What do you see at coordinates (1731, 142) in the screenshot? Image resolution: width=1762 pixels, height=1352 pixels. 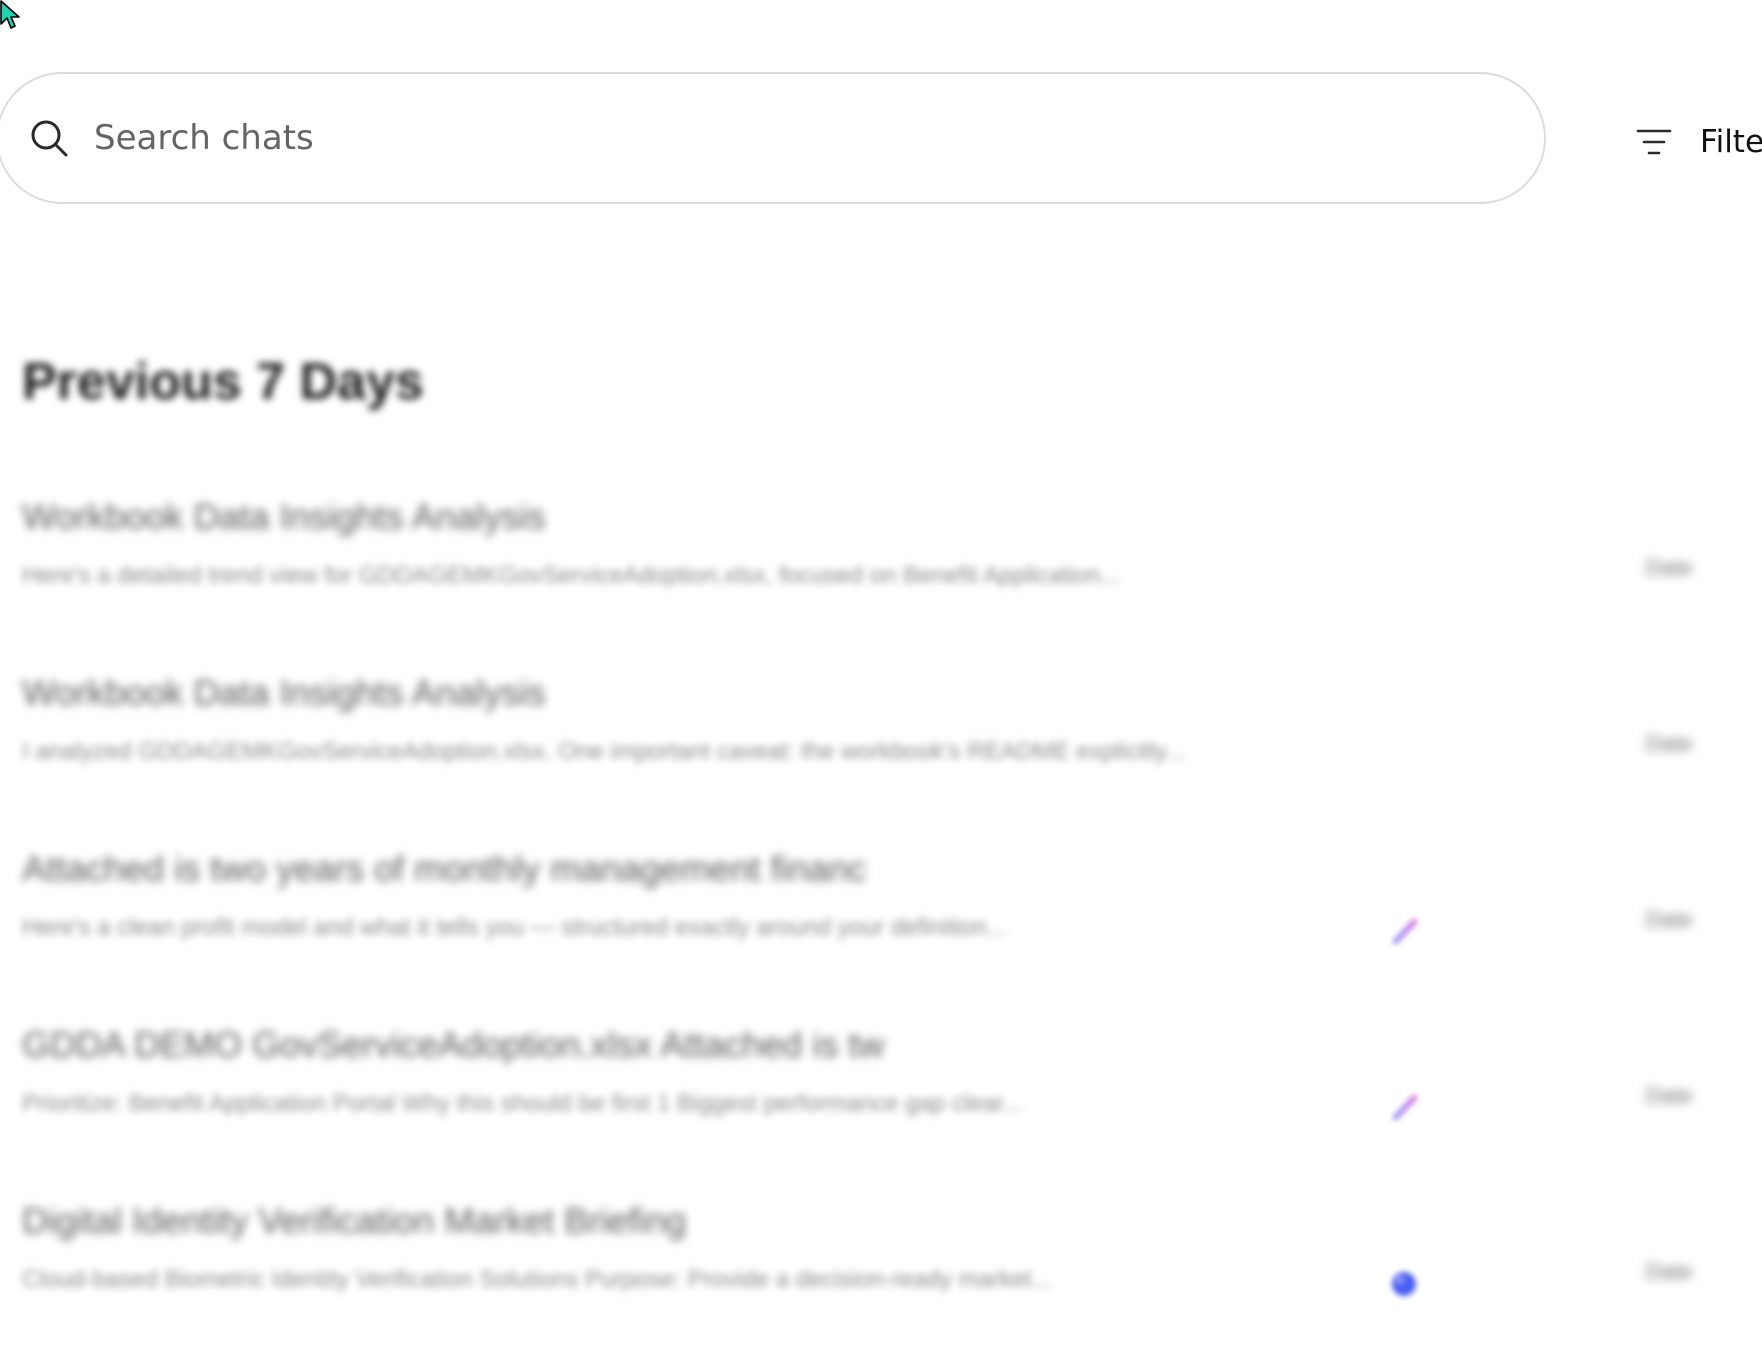 I see `filter-label: Filter` at bounding box center [1731, 142].